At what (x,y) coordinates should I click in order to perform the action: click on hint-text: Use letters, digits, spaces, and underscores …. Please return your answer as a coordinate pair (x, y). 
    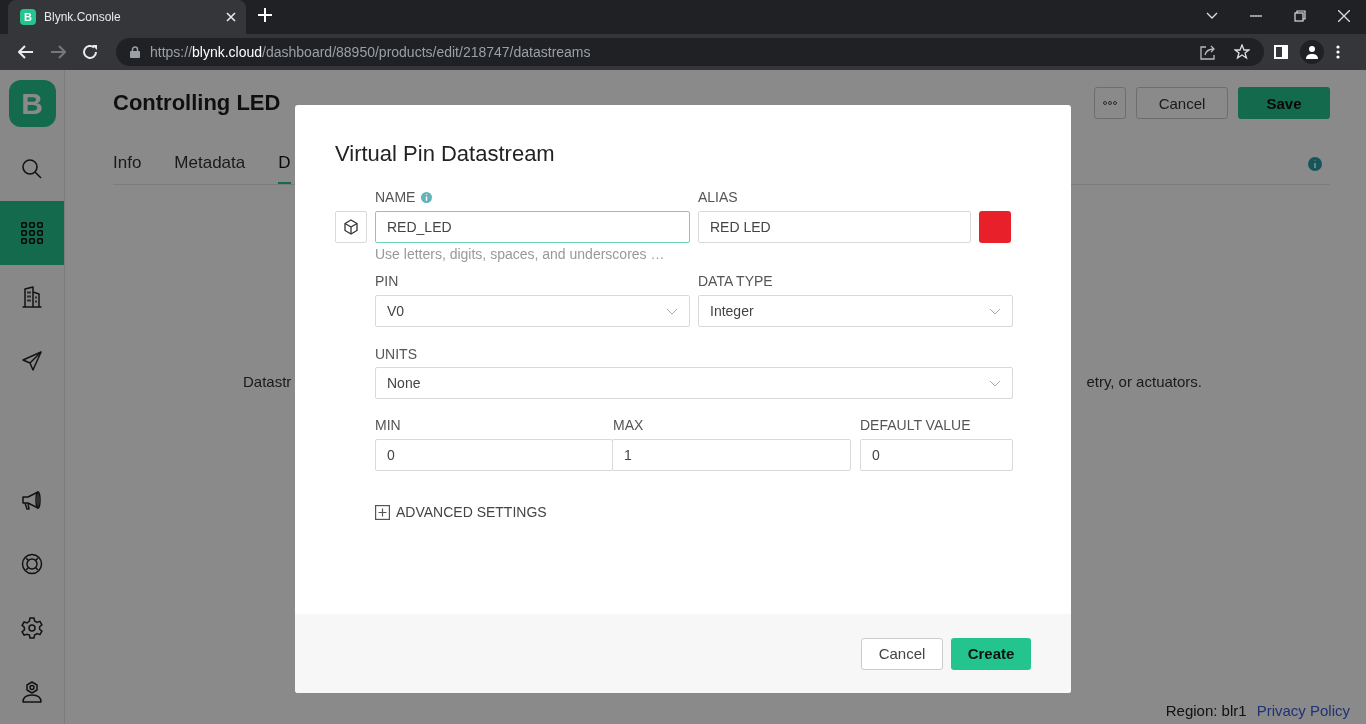
    Looking at the image, I should click on (520, 254).